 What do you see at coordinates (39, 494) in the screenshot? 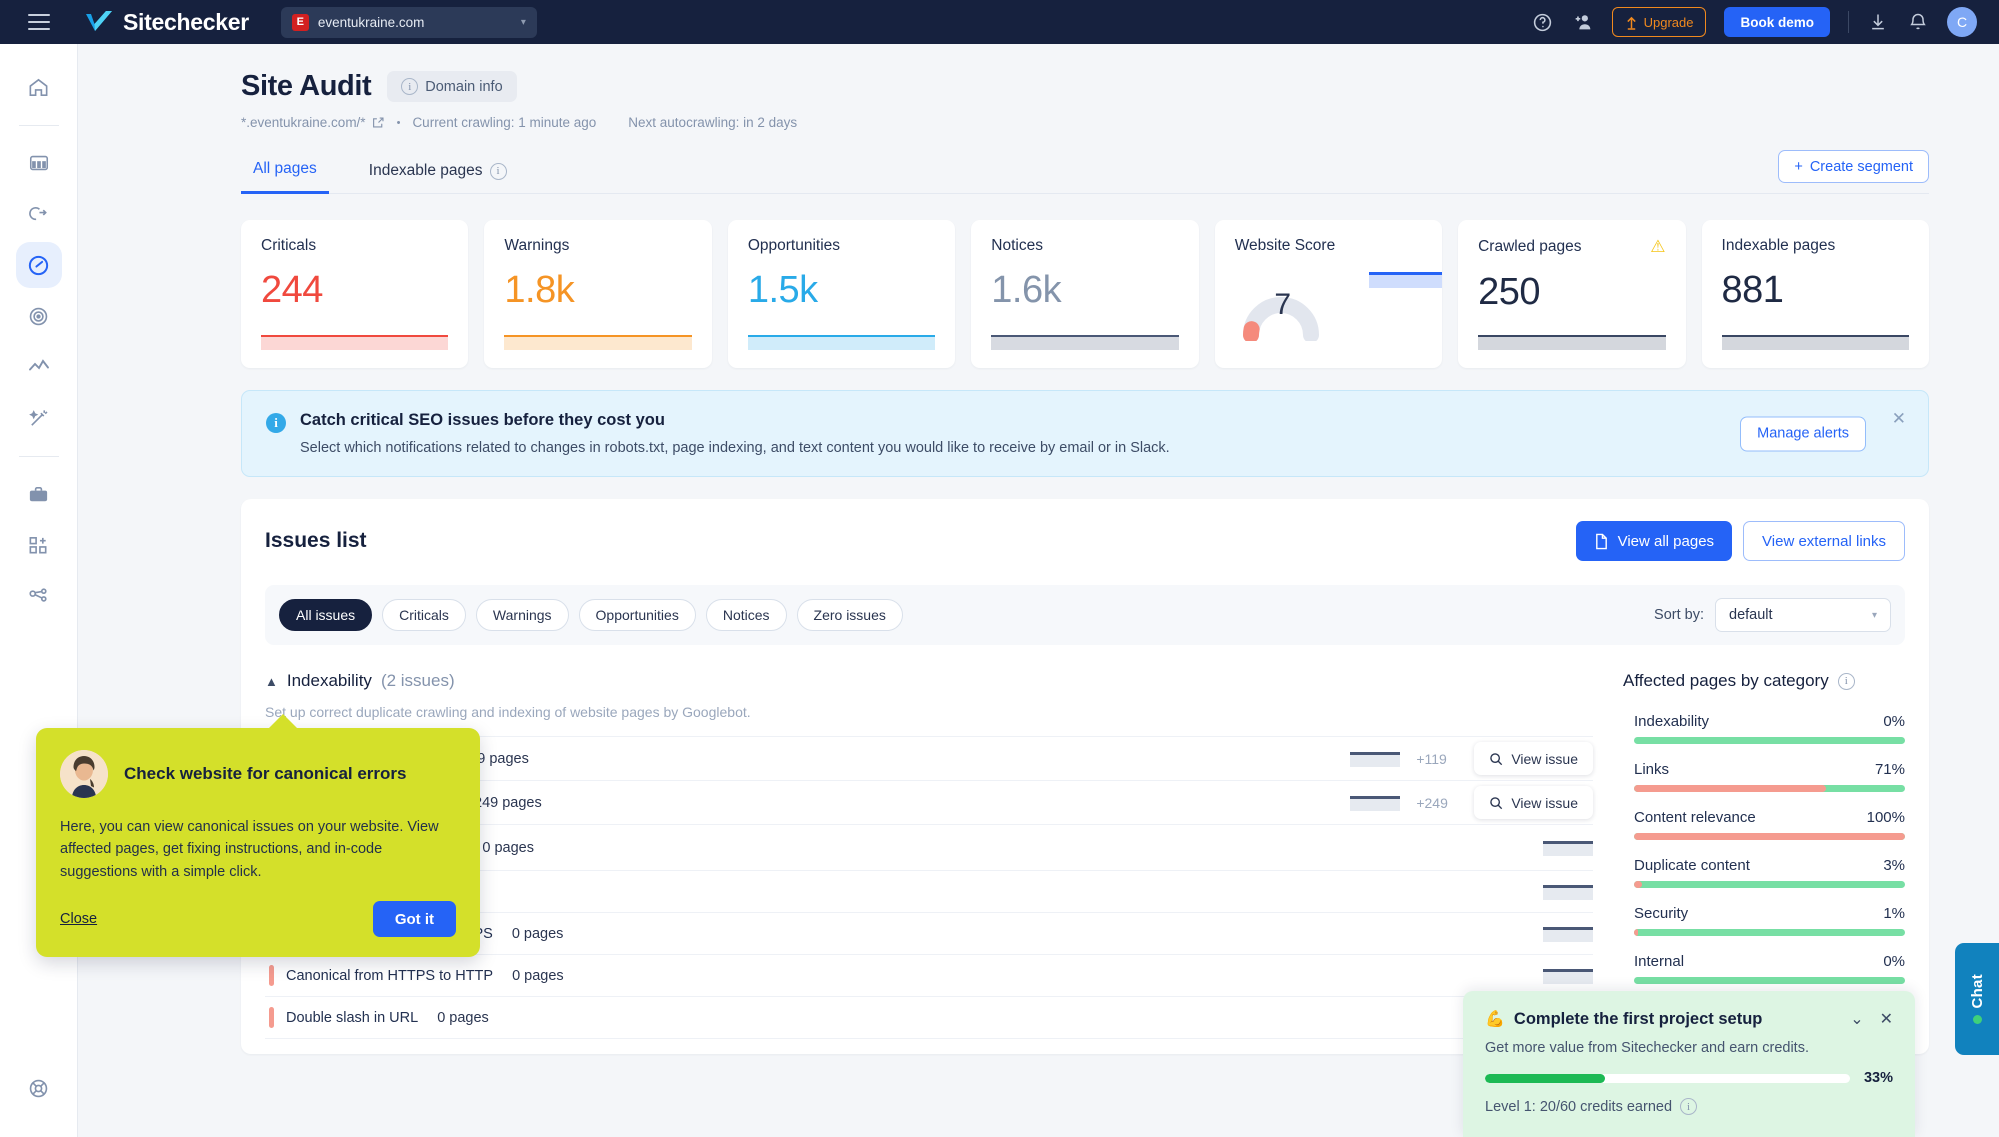
I see `sidebar-item-agency` at bounding box center [39, 494].